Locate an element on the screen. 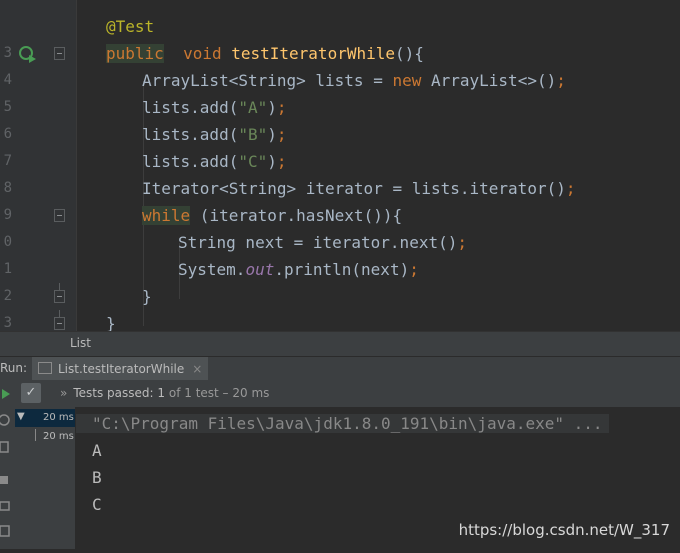 The width and height of the screenshot is (680, 553). method-name-token: testIteratorWhile is located at coordinates (313, 53).